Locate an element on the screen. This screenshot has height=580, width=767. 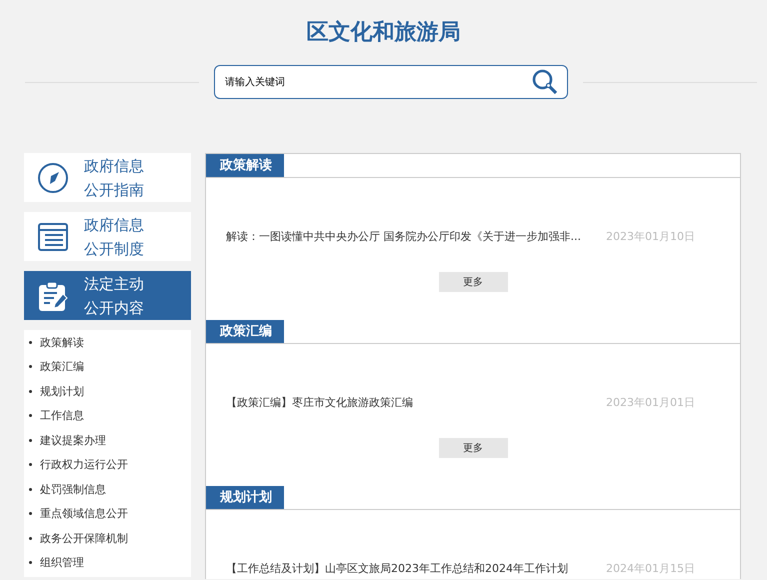
clipboard-icon is located at coordinates (53, 296).